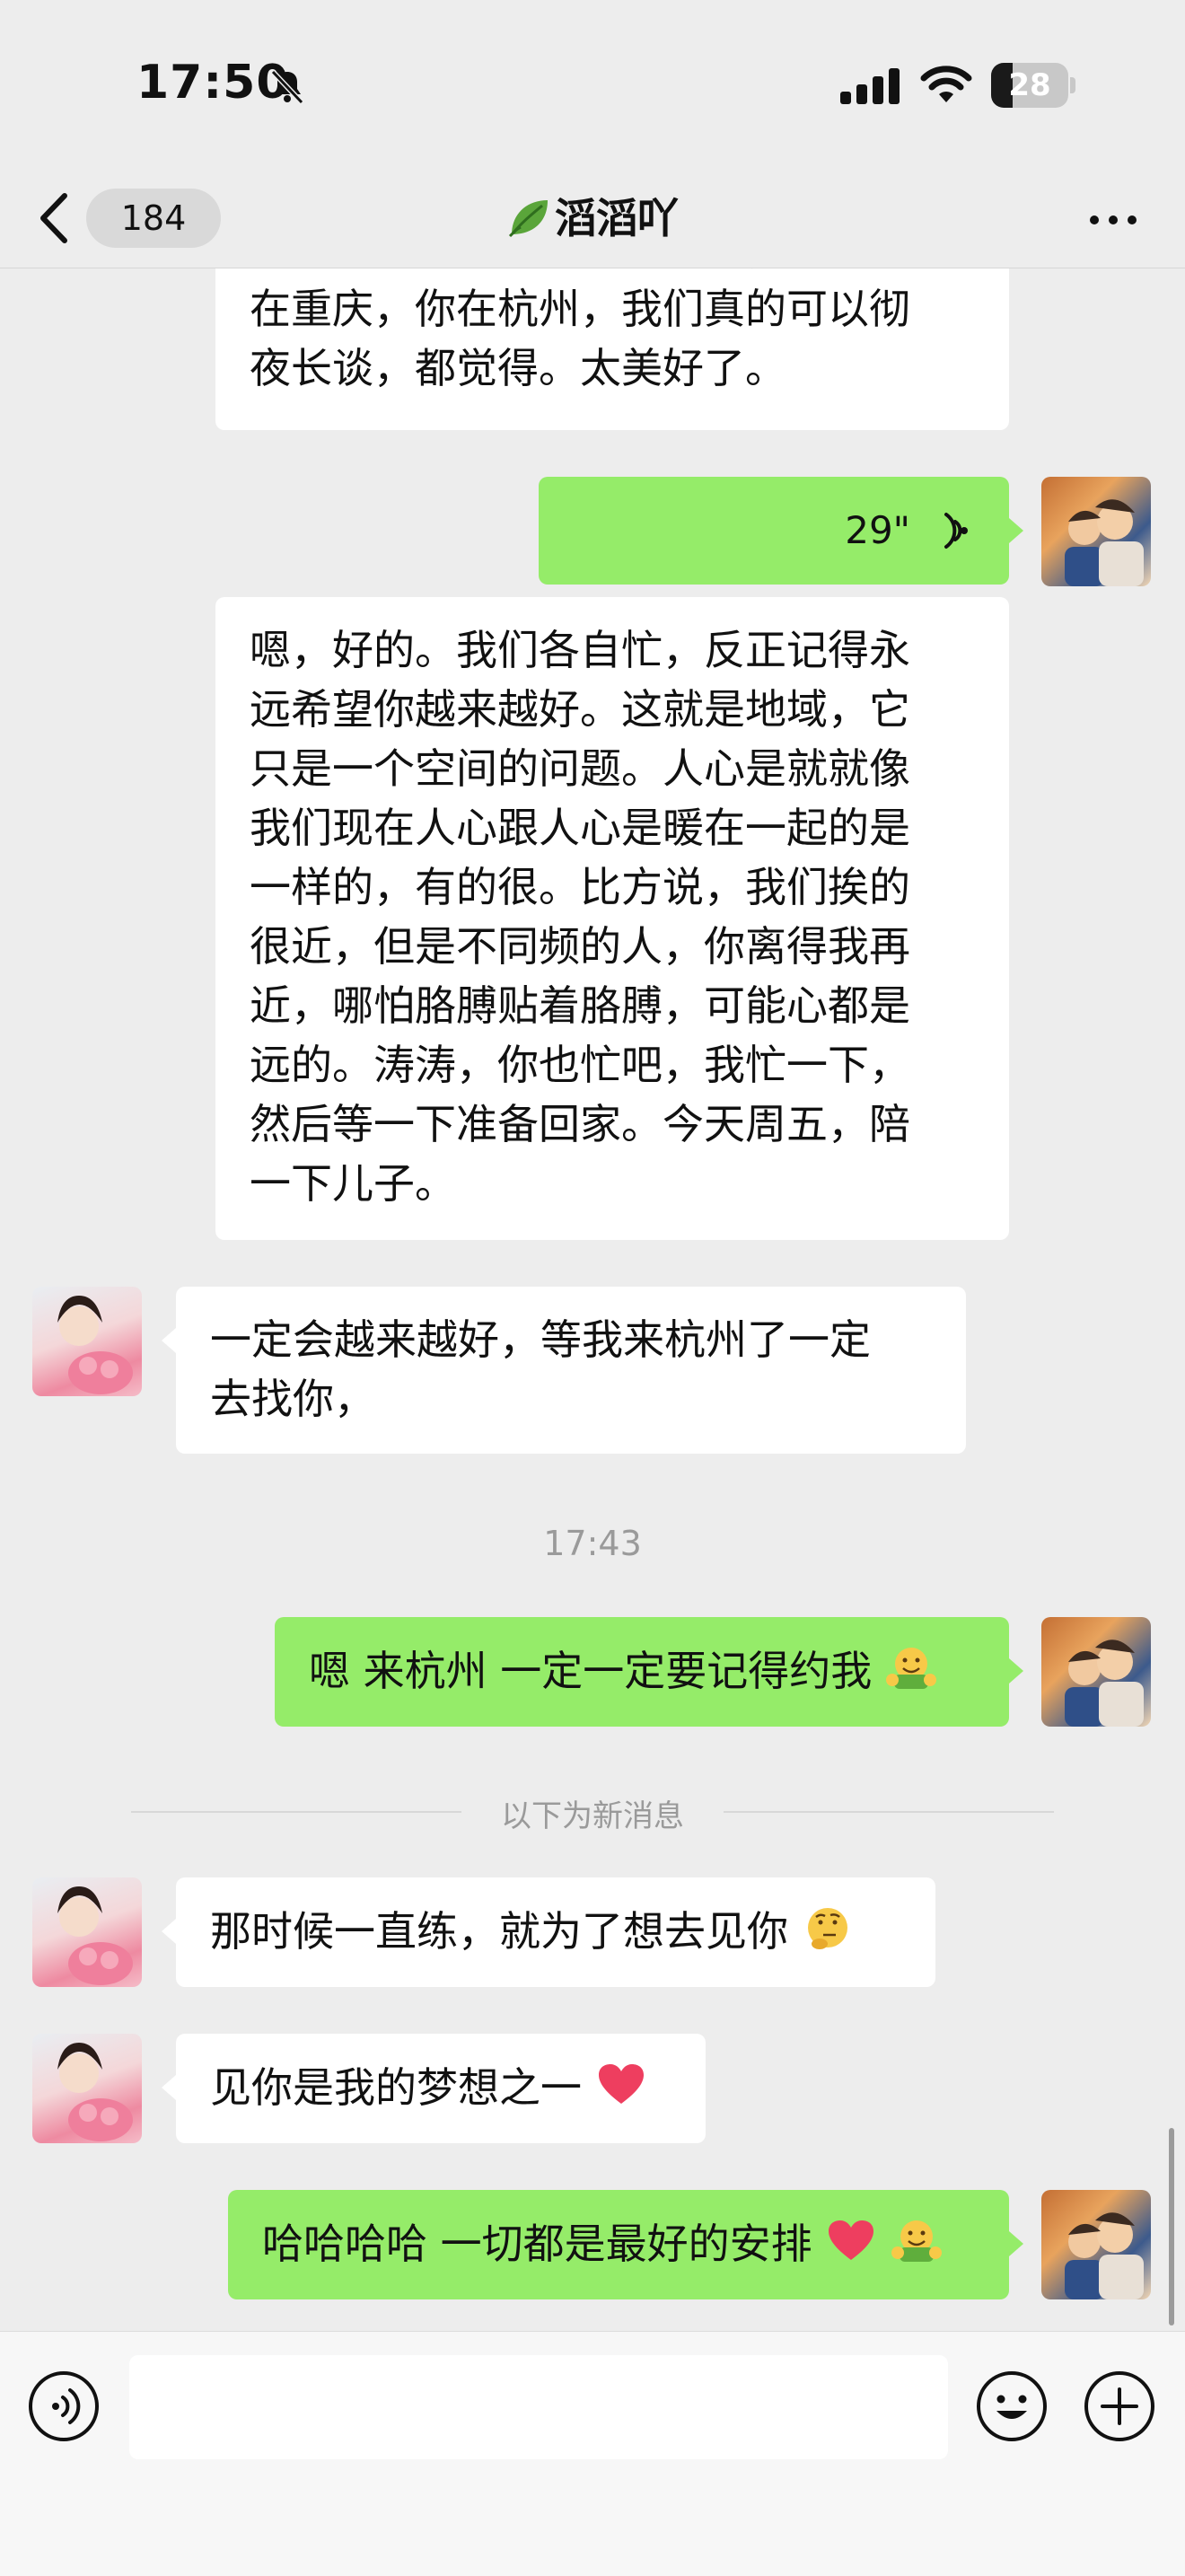 Image resolution: width=1185 pixels, height=2576 pixels. I want to click on more-actions-button, so click(1119, 2406).